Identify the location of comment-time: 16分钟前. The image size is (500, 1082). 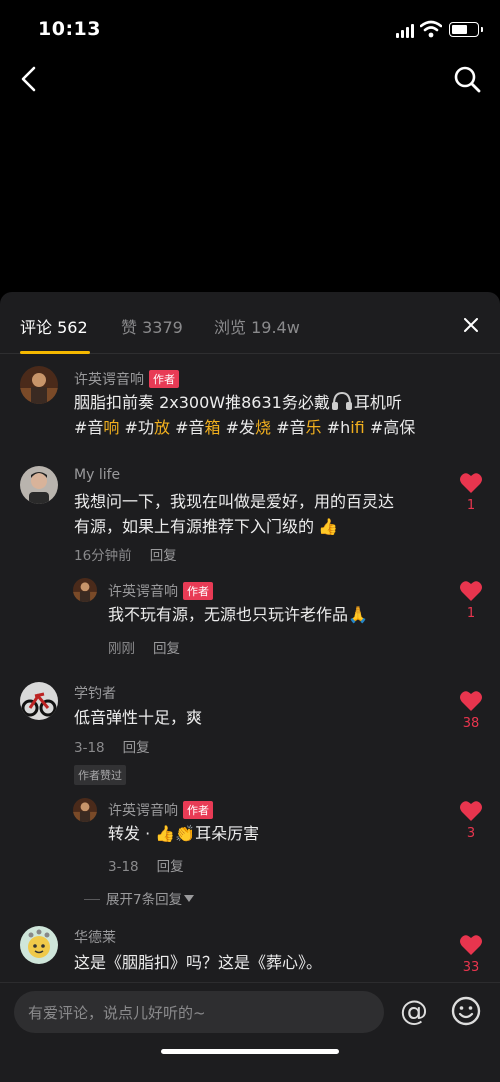
(103, 556).